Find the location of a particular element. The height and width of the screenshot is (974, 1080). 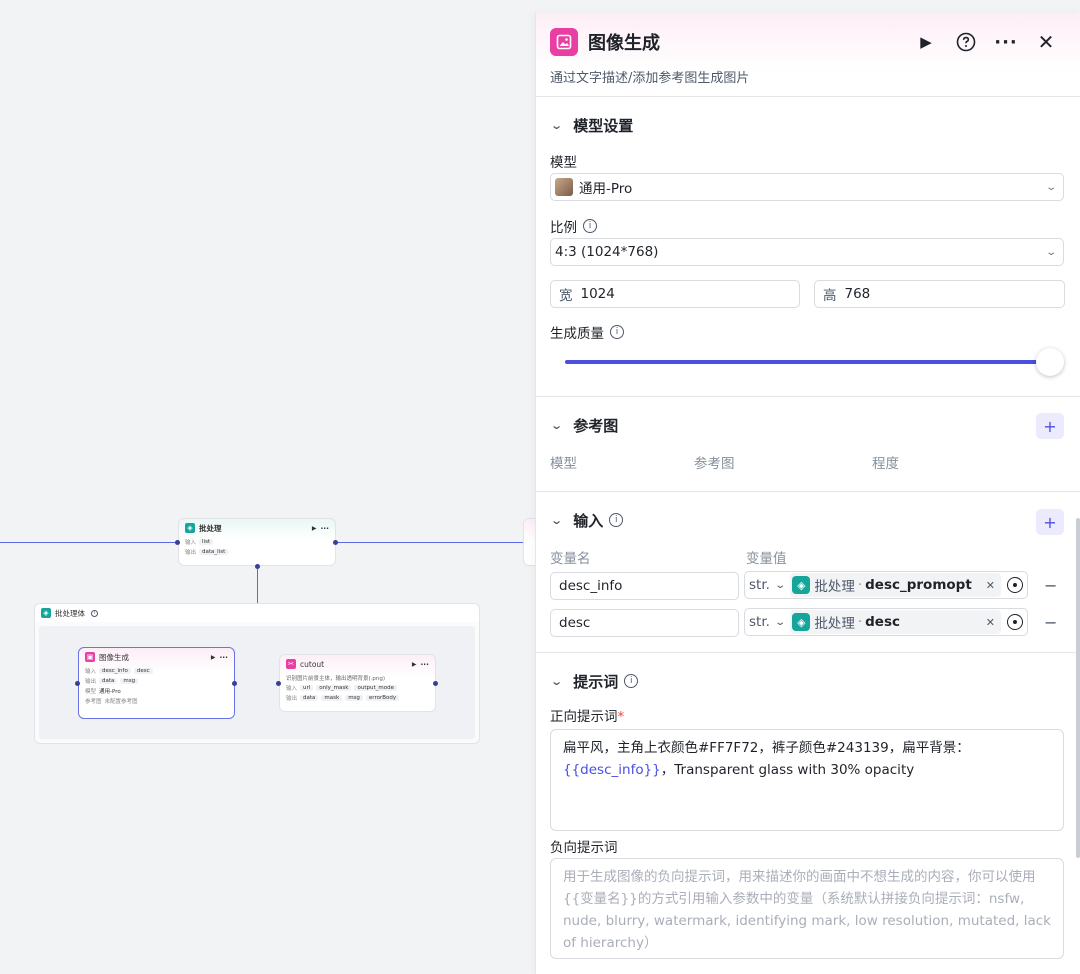

quality-slider-thumb is located at coordinates (1050, 362).